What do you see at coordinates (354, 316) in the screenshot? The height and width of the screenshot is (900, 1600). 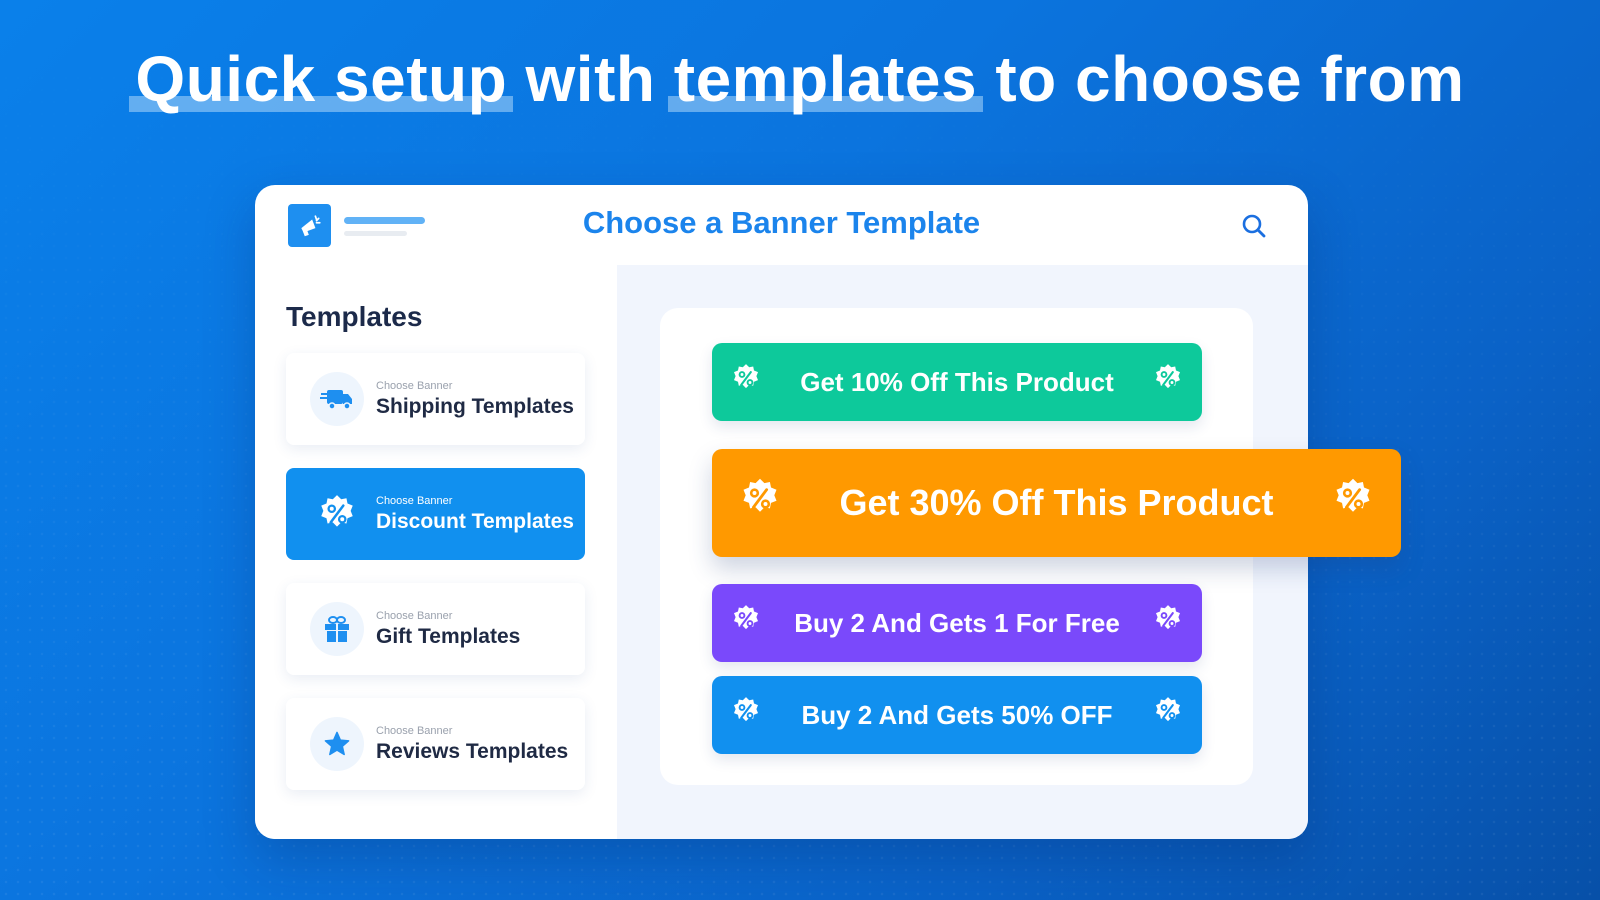 I see `sidebar-title: Templates` at bounding box center [354, 316].